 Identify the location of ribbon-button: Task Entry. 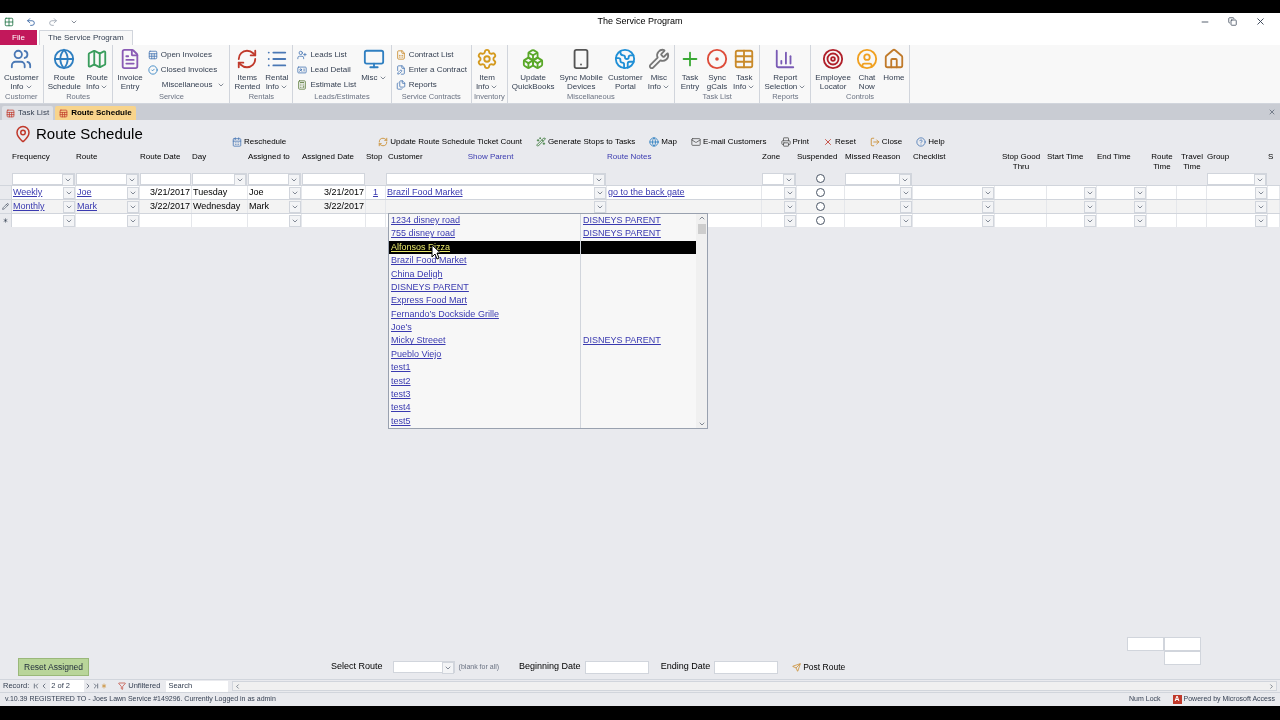
(690, 69).